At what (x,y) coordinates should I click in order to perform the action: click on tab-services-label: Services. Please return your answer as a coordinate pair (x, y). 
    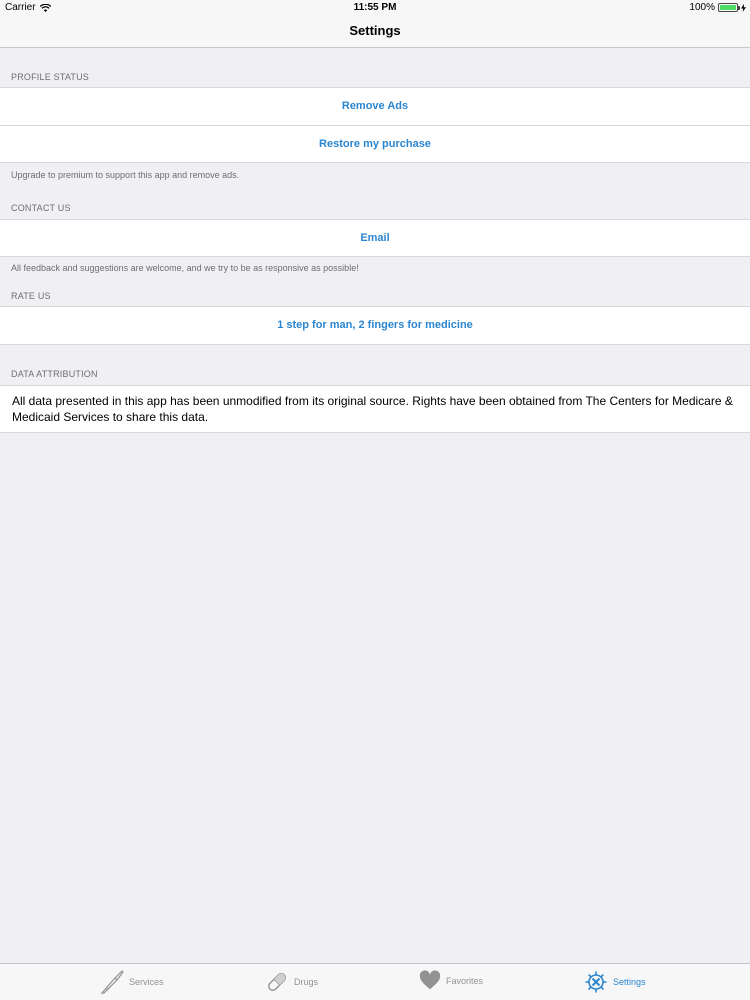
    Looking at the image, I should click on (146, 982).